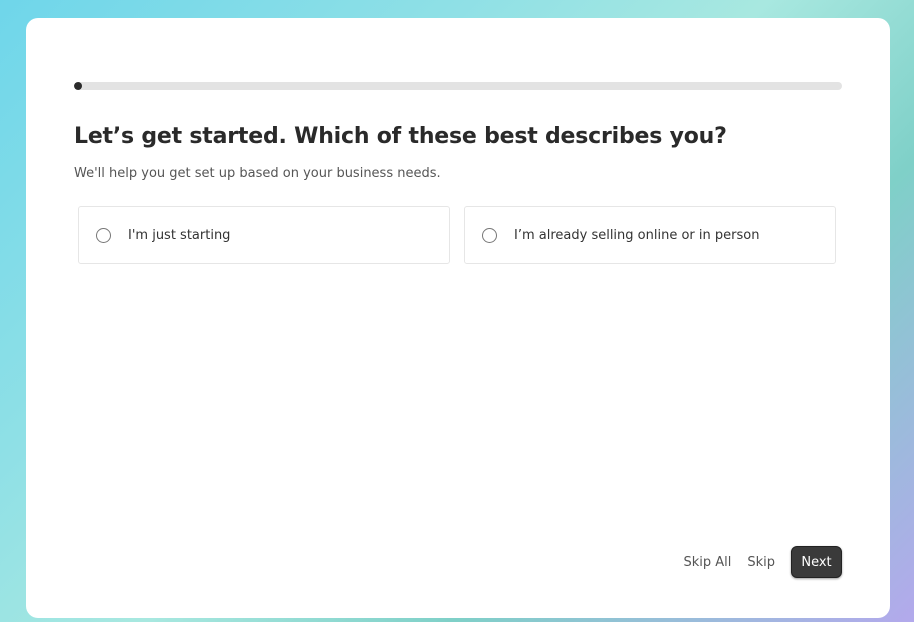  I want to click on progress-bar, so click(458, 86).